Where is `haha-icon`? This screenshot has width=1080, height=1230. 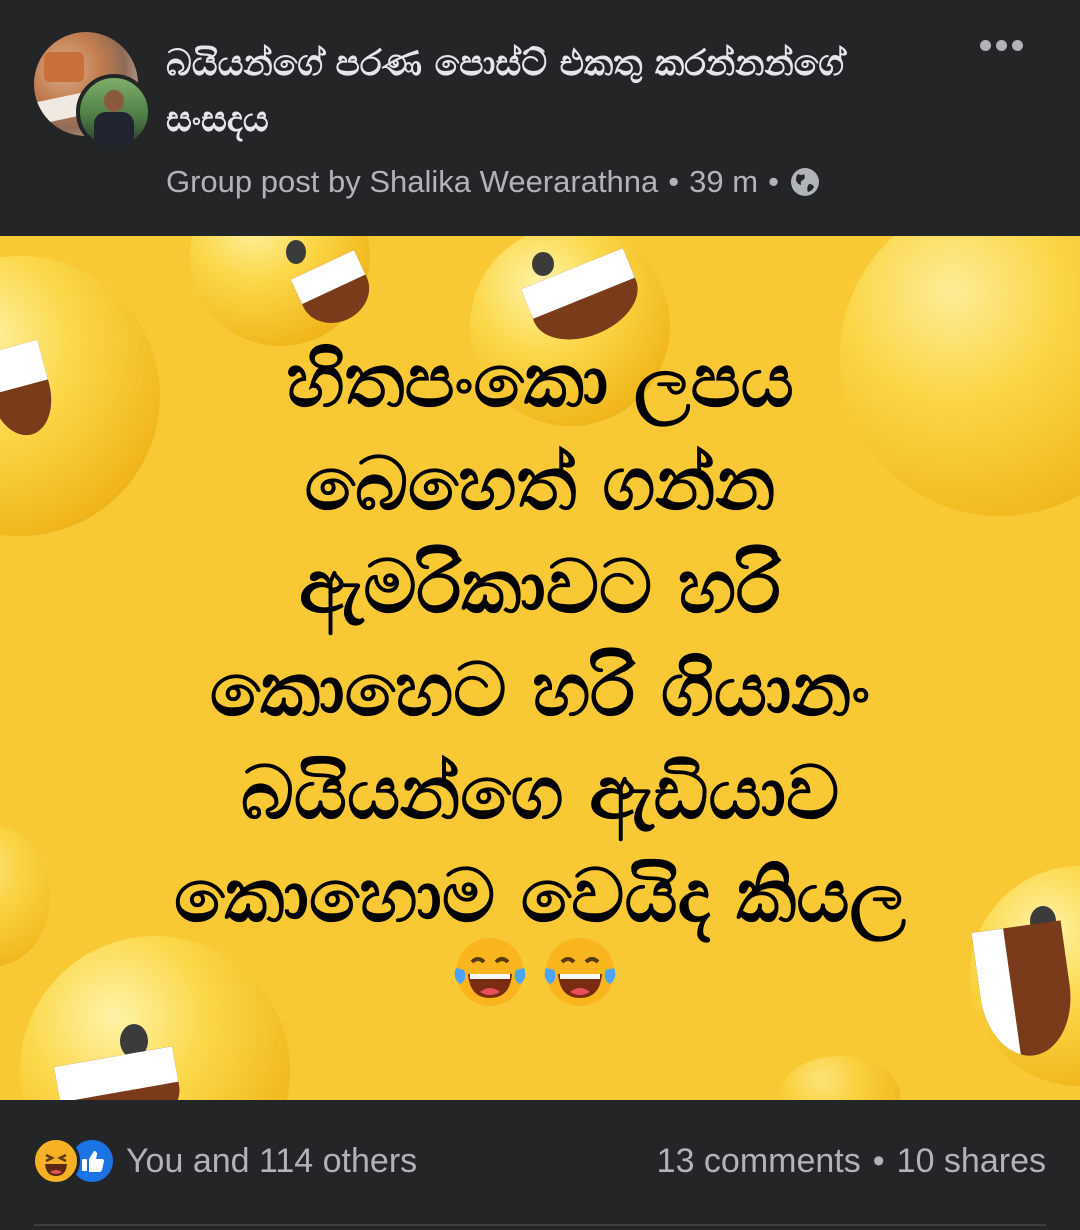
haha-icon is located at coordinates (56, 1161).